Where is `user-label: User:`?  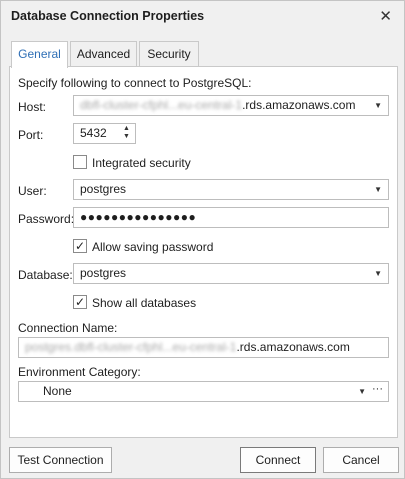
user-label: User: is located at coordinates (32, 191).